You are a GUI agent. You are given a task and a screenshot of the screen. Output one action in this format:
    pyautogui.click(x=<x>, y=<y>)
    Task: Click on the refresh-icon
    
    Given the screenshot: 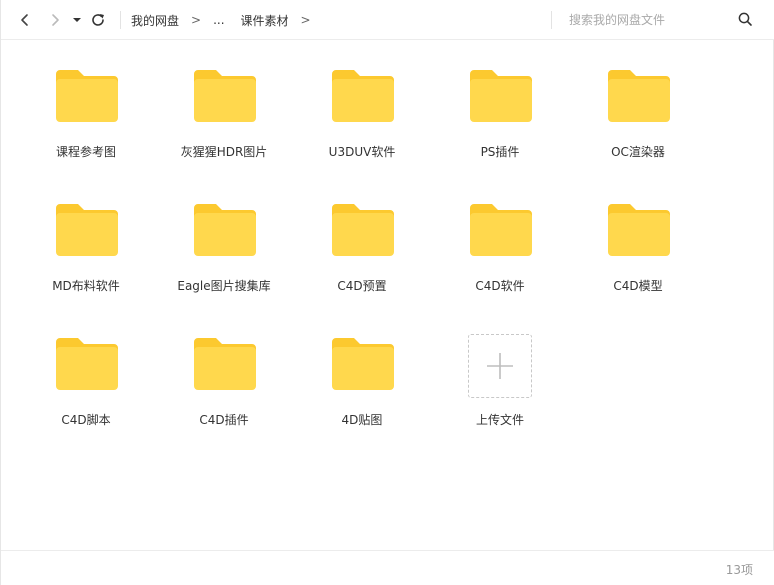 What is the action you would take?
    pyautogui.click(x=98, y=20)
    